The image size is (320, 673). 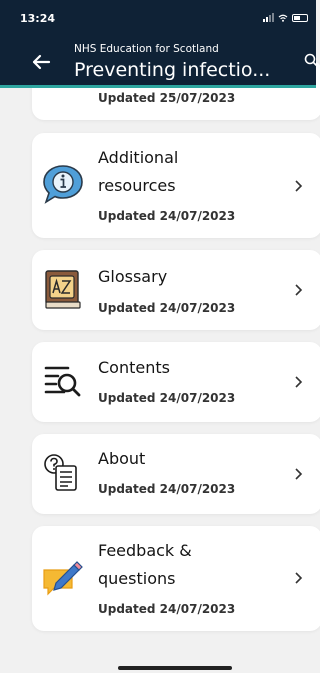 What do you see at coordinates (268, 17) in the screenshot?
I see `signal-icon` at bounding box center [268, 17].